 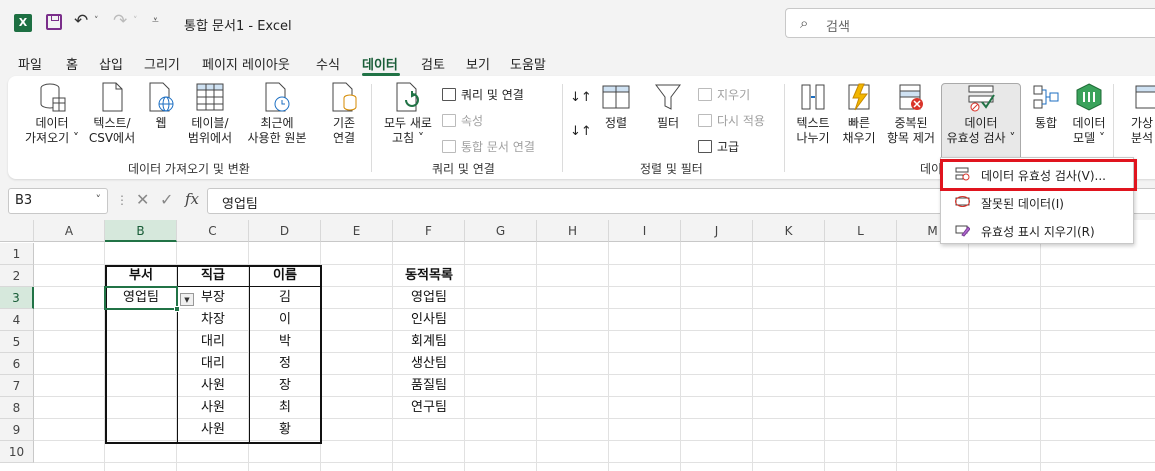 I want to click on customize-qat-icon: ⩡, so click(x=155, y=20).